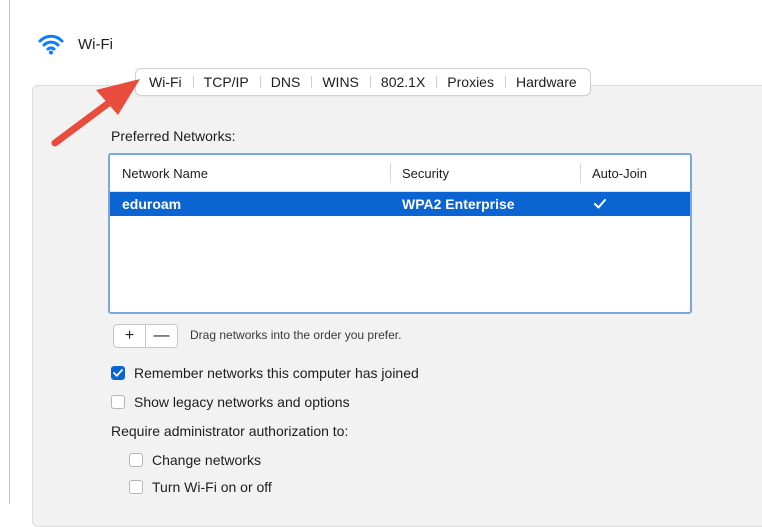 Image resolution: width=762 pixels, height=527 pixels. I want to click on column-header-network-name: Network Name, so click(250, 173).